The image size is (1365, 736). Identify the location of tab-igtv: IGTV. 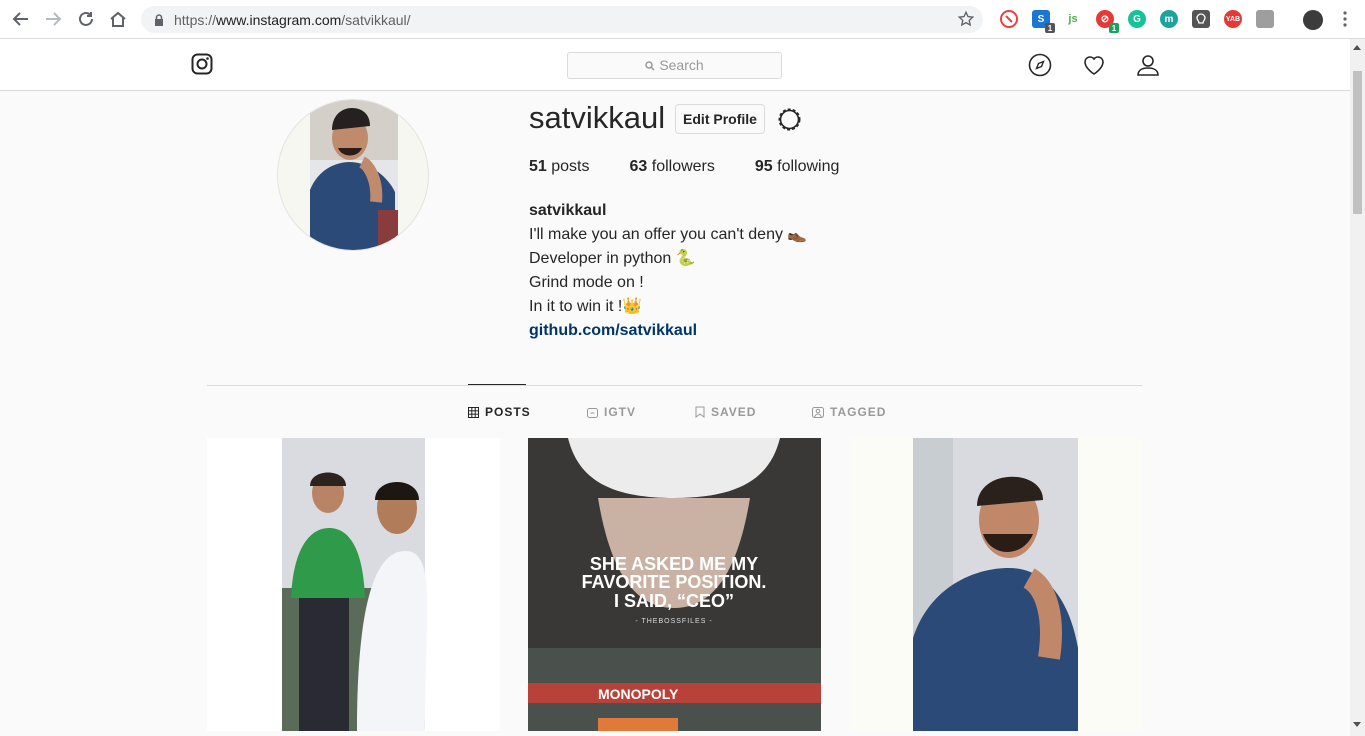
(611, 412).